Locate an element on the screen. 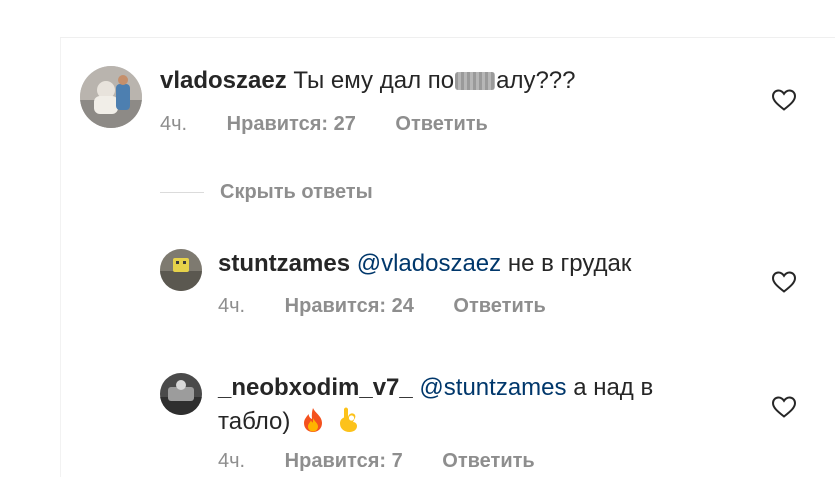 This screenshot has height=477, width=835. comment-text-line2: табло) is located at coordinates (290, 421).